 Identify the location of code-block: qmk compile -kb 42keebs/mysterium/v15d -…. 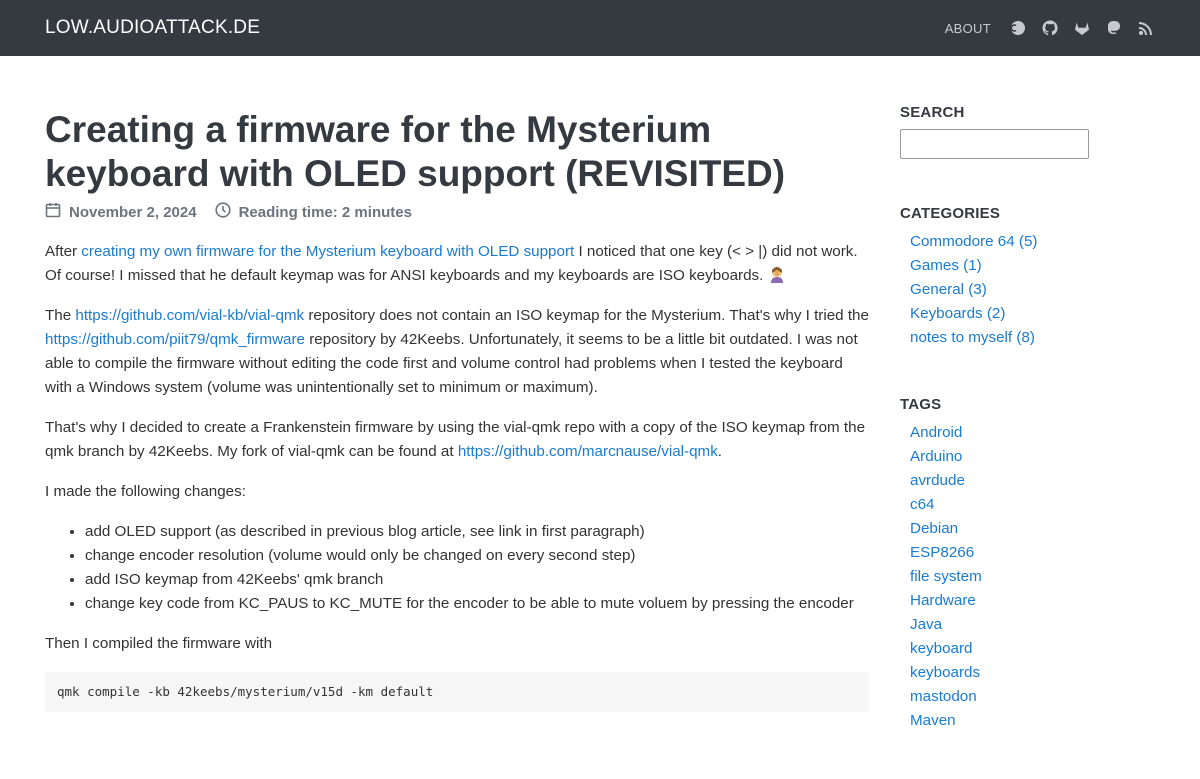
(457, 692).